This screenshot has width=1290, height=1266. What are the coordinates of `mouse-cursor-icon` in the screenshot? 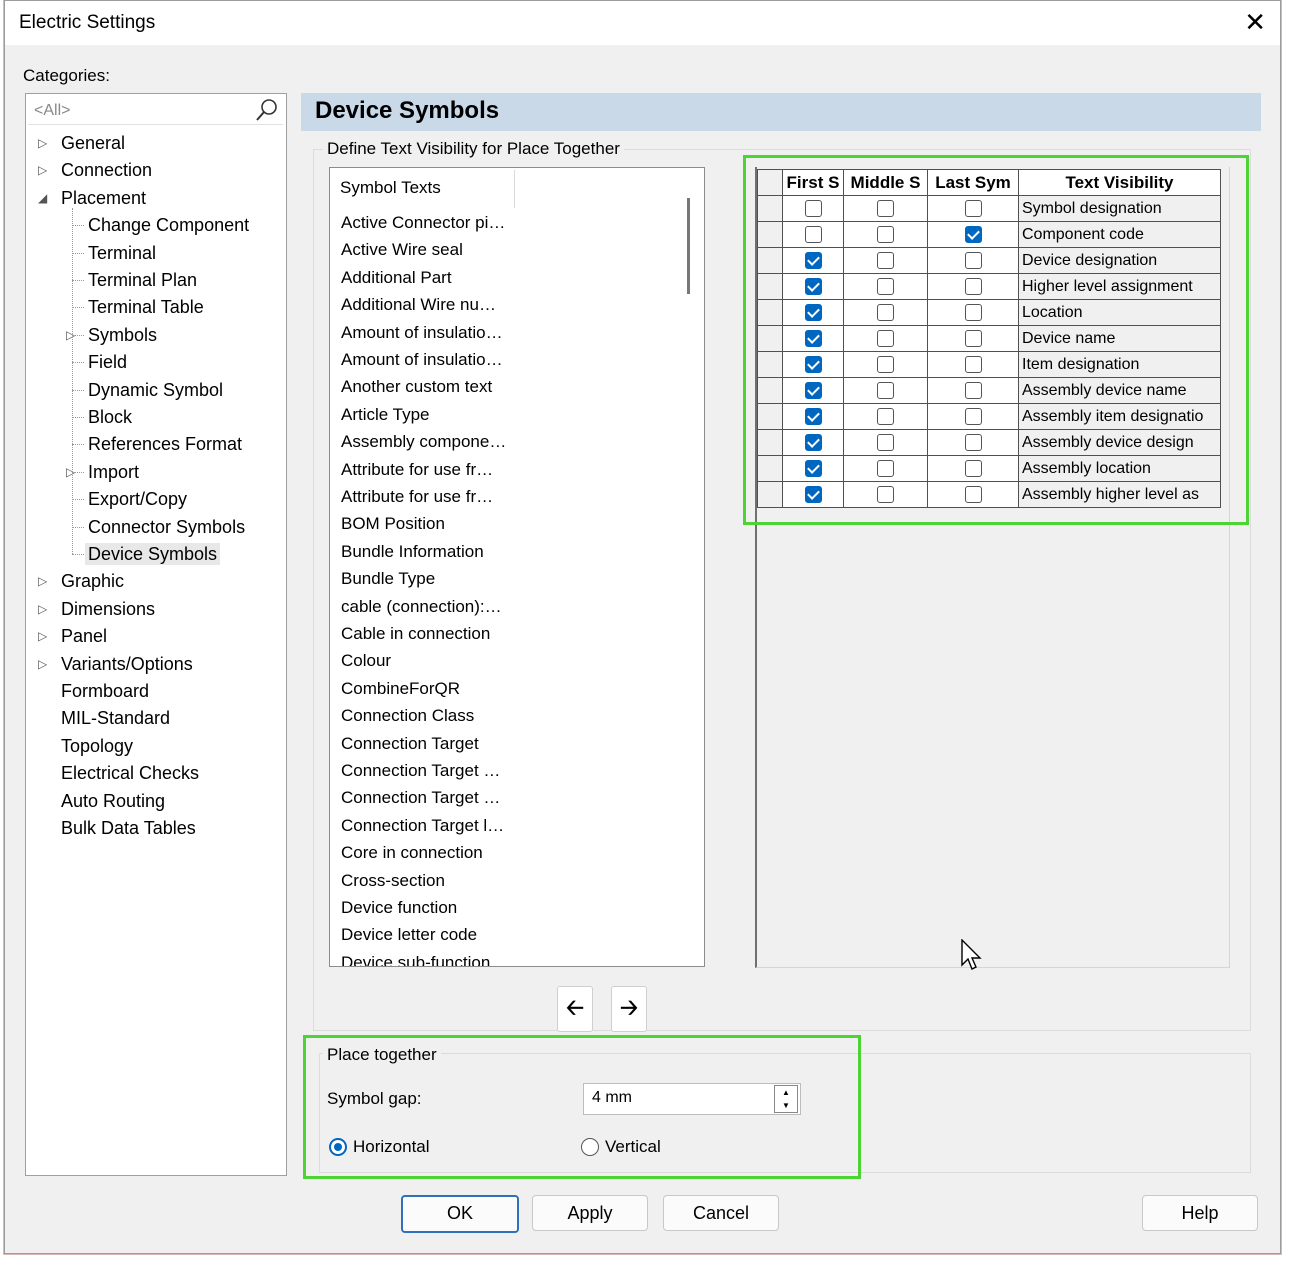 It's located at (971, 954).